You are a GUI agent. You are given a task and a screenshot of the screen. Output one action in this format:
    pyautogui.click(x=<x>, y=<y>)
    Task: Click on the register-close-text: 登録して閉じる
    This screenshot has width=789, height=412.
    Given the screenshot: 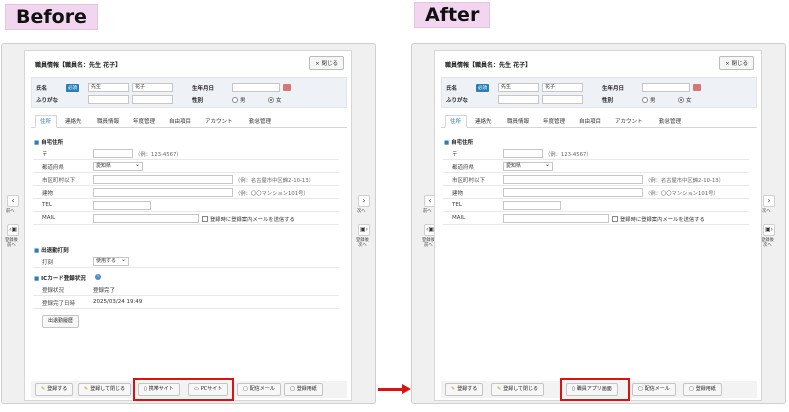 What is the action you would take?
    pyautogui.click(x=521, y=389)
    